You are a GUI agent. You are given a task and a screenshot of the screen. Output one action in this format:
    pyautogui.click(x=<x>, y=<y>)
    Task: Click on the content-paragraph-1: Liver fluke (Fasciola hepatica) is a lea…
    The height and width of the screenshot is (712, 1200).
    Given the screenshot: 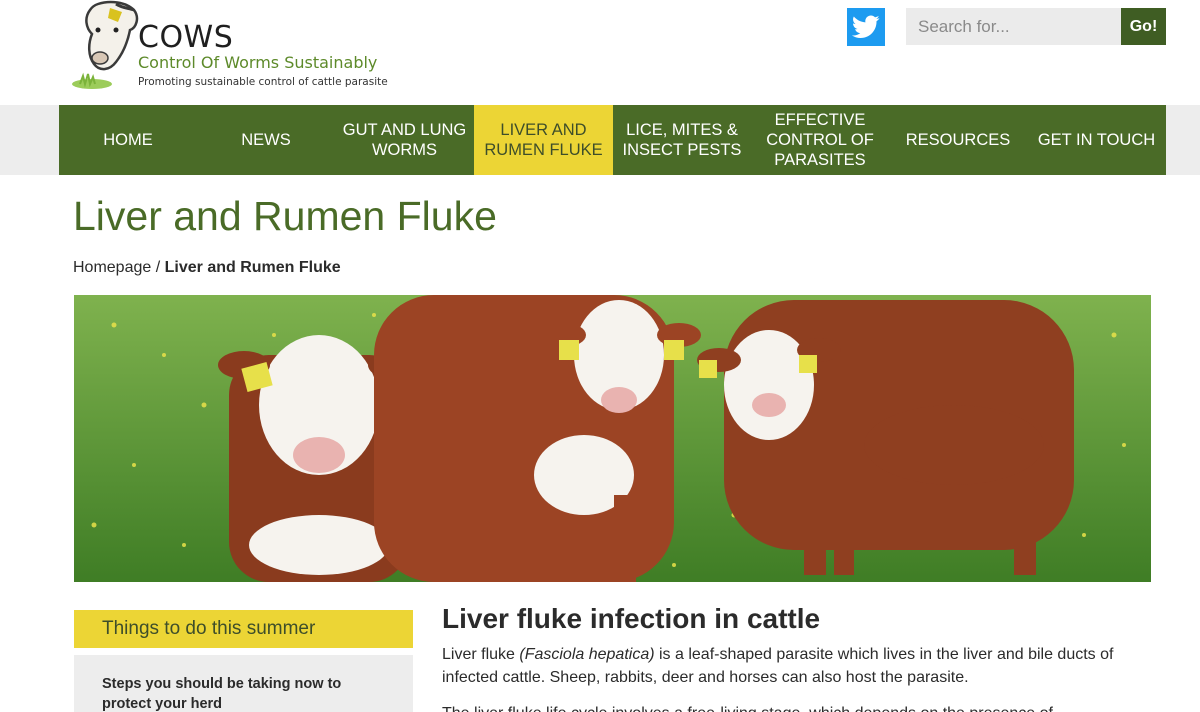 What is the action you would take?
    pyautogui.click(x=792, y=666)
    